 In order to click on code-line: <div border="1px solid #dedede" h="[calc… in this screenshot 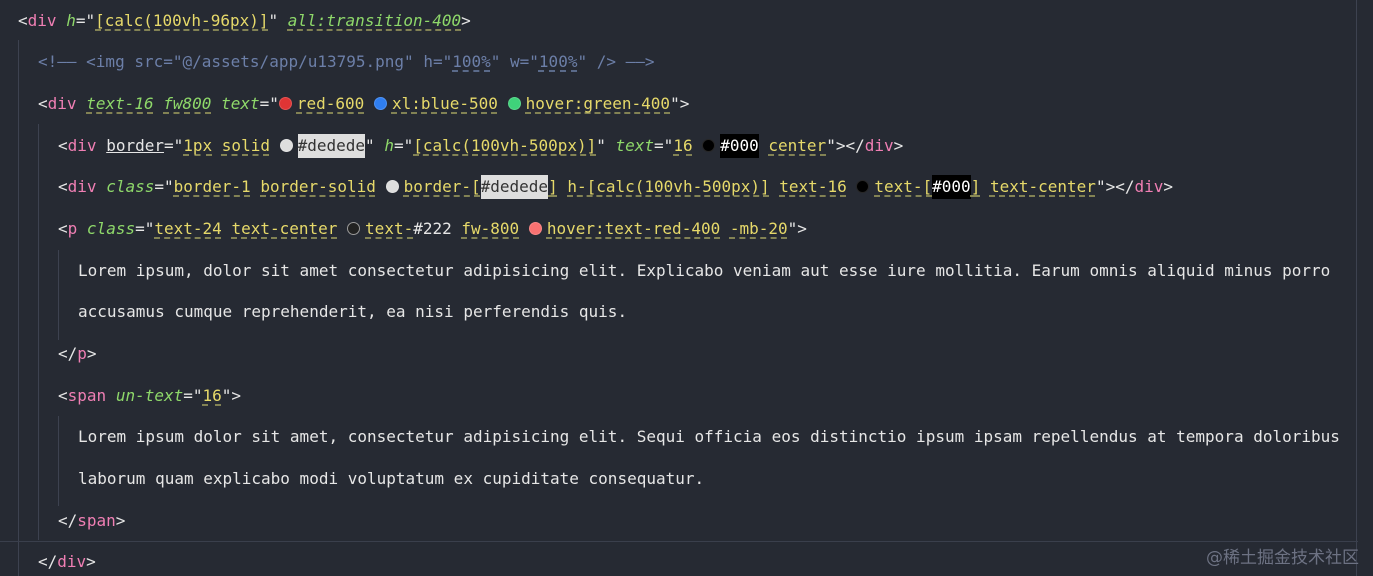, I will do `click(686, 146)`.